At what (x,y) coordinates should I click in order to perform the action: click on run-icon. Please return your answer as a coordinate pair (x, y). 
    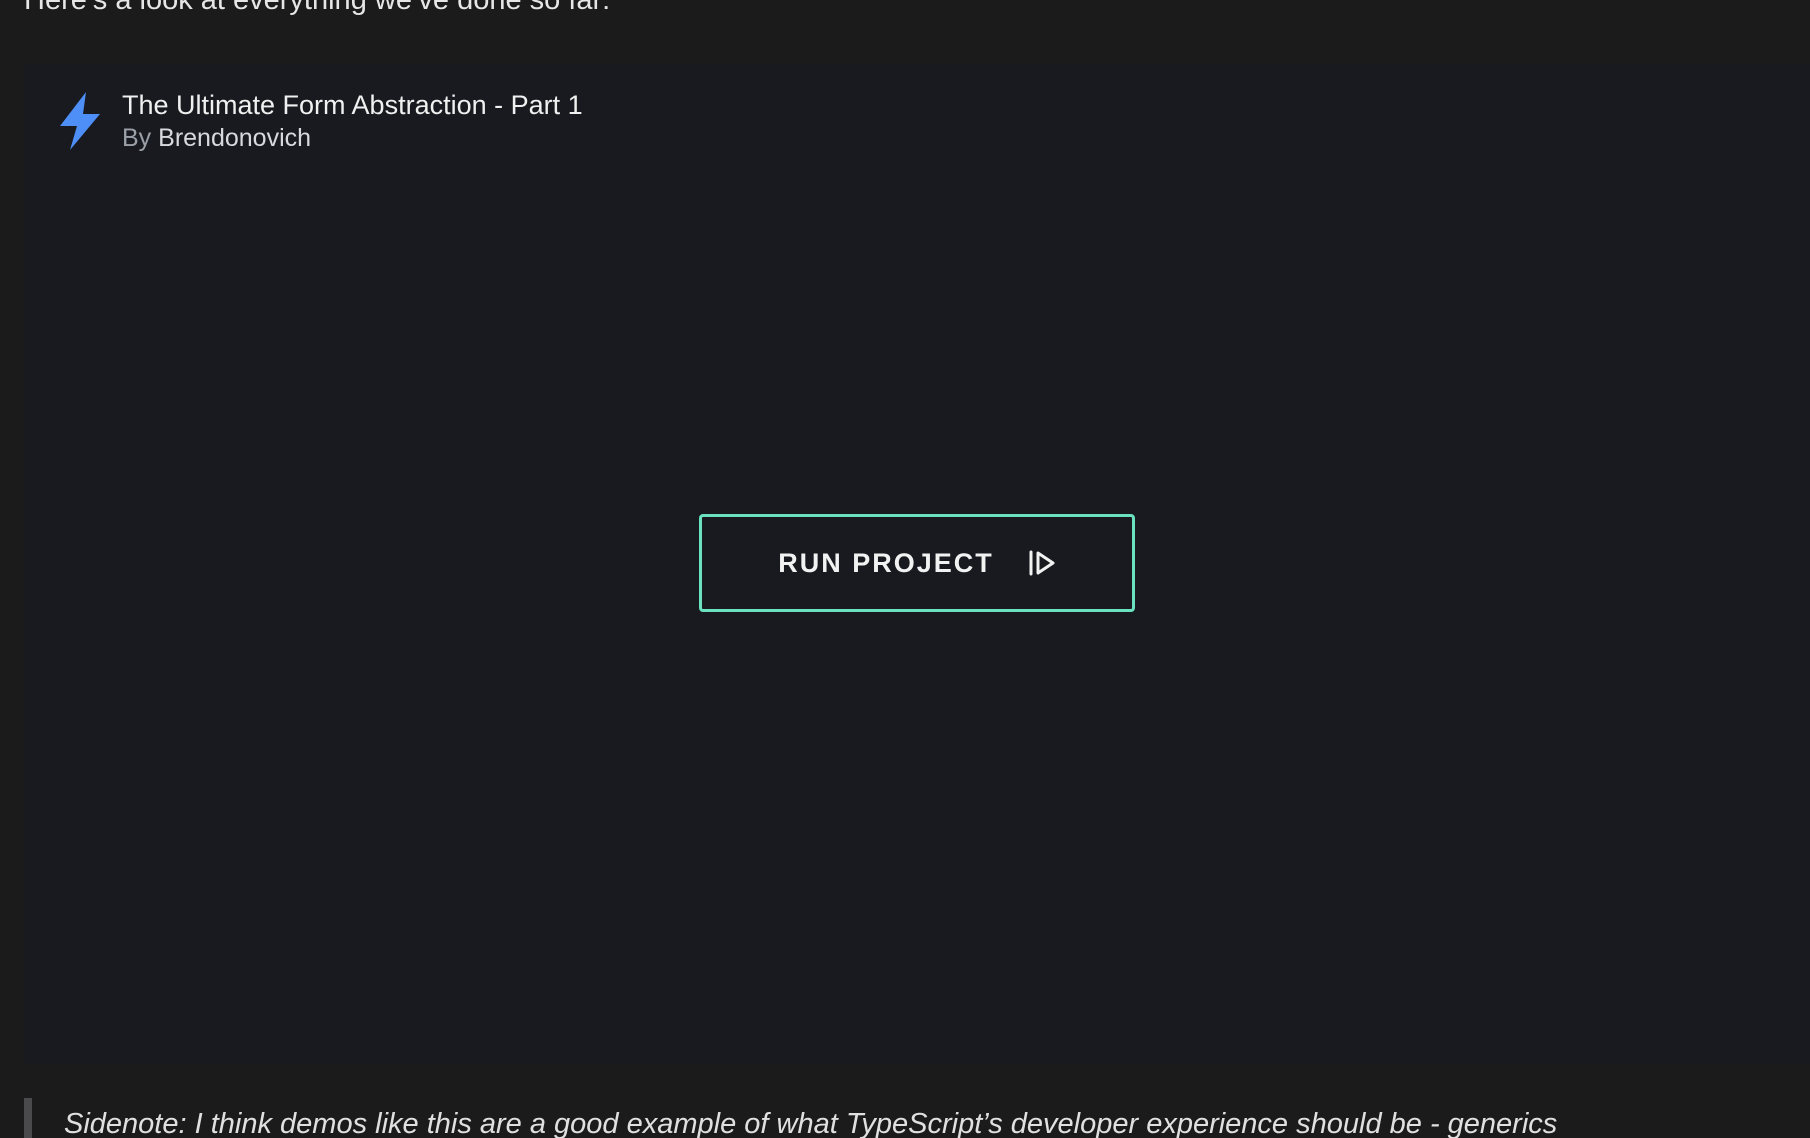
    Looking at the image, I should click on (1042, 563).